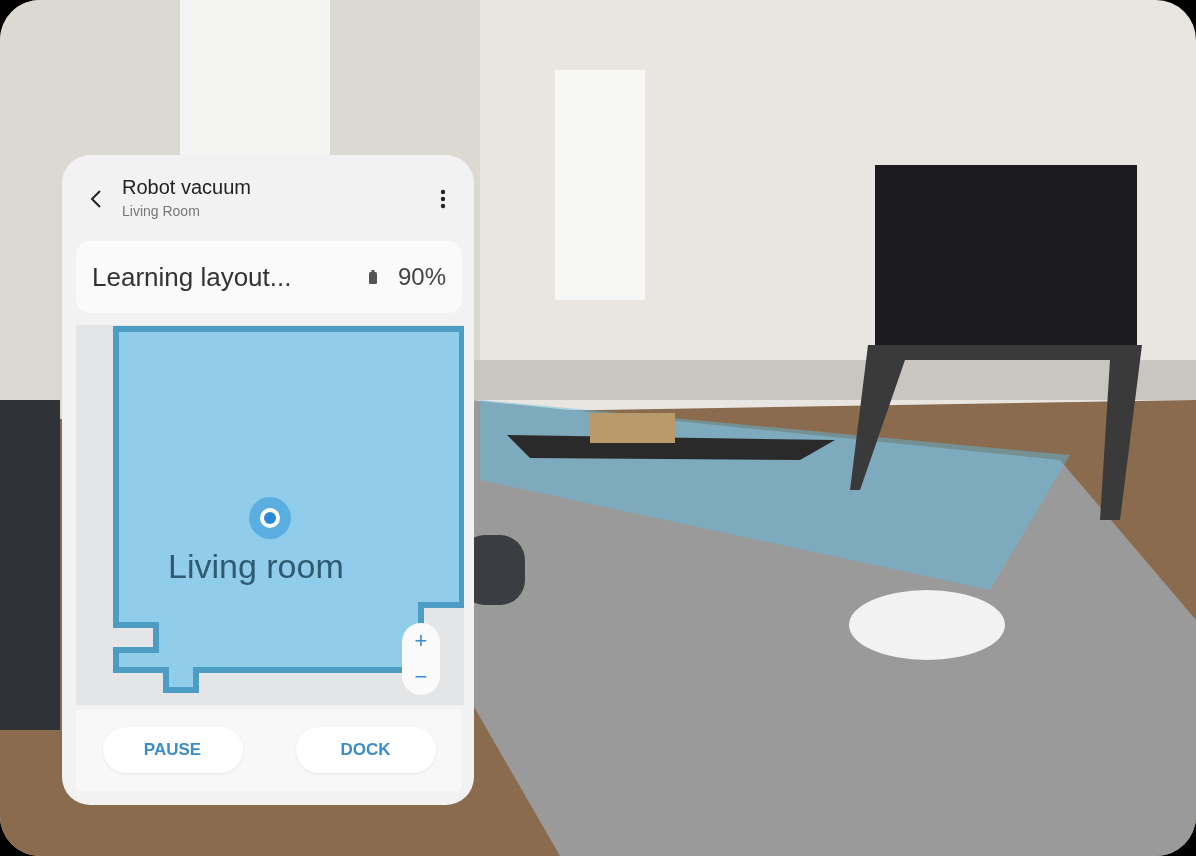 The width and height of the screenshot is (1196, 856). What do you see at coordinates (172, 750) in the screenshot?
I see `action-button: PAUSE` at bounding box center [172, 750].